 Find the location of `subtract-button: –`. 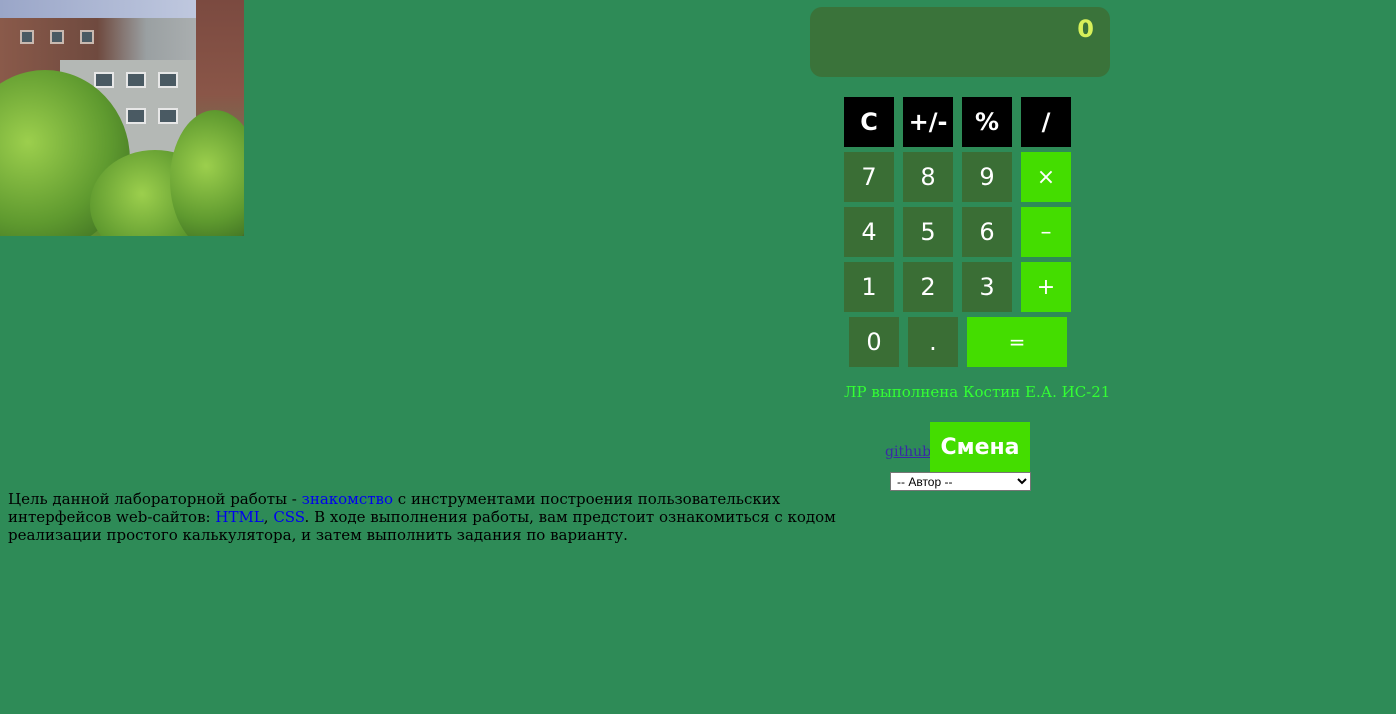

subtract-button: – is located at coordinates (1046, 232).